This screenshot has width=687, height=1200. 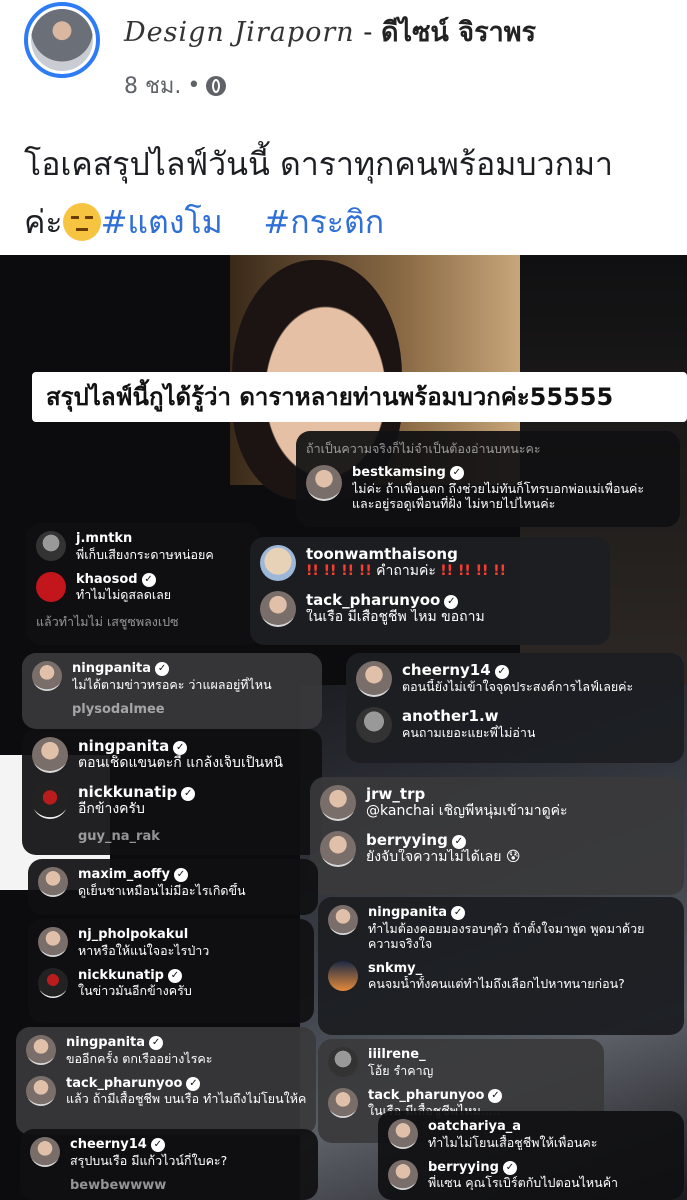 I want to click on comment-text: คนถามเยอะแยะพี่ไม่อ่าน, so click(x=469, y=732).